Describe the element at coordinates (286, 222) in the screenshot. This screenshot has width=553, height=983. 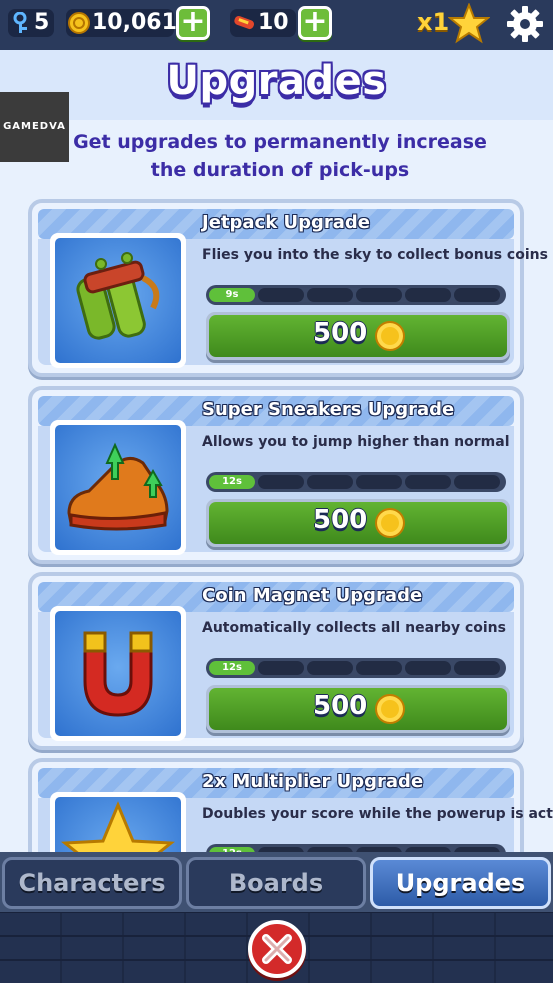
I see `upgrade-title: Jetpack Upgrade` at that location.